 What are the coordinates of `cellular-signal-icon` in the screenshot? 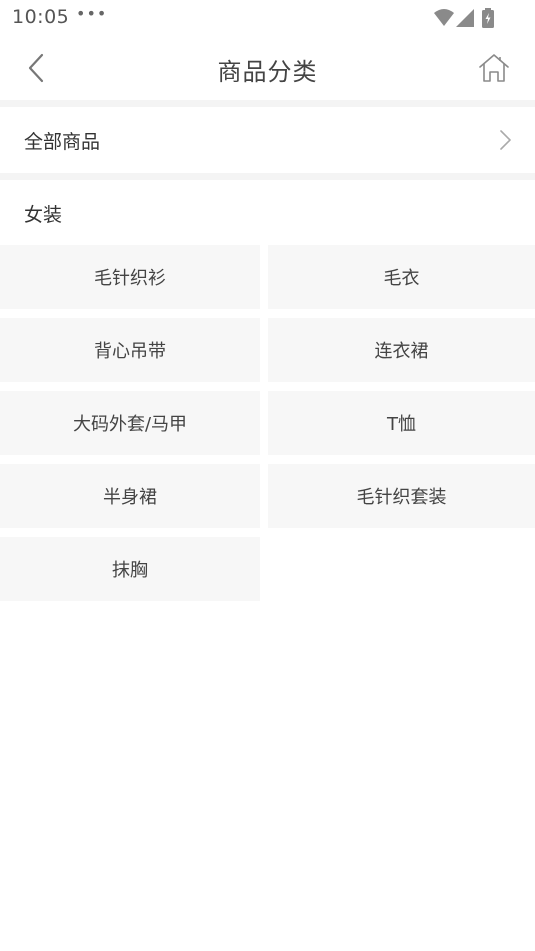 It's located at (465, 18).